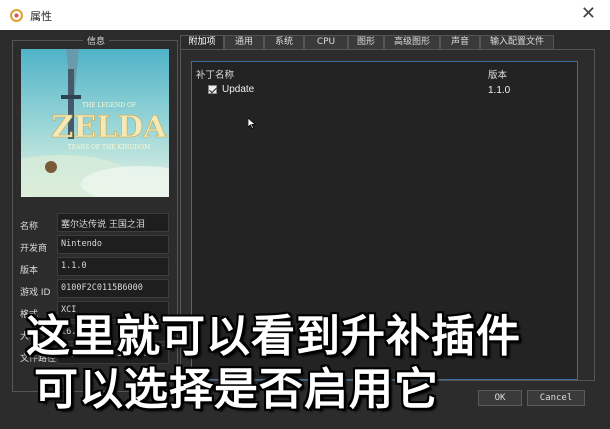 Image resolution: width=610 pixels, height=429 pixels. Describe the element at coordinates (517, 42) in the screenshot. I see `tab-input-profiles: 输入配置文件` at that location.